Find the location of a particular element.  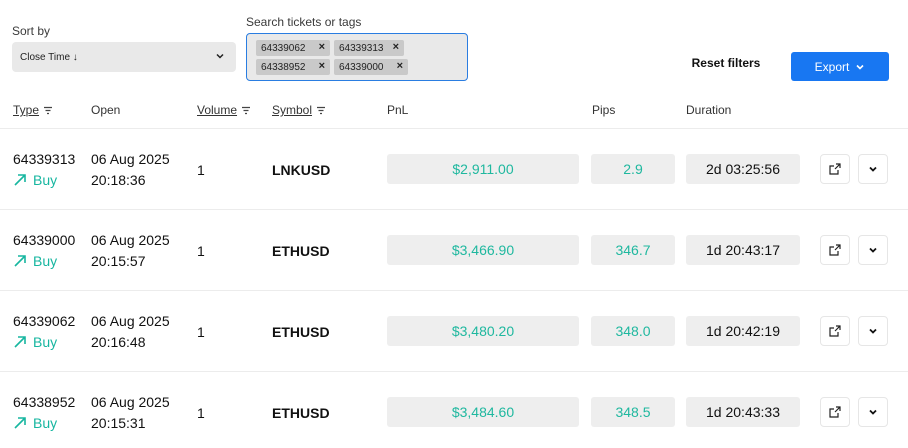

pnl-text: $3,466.90 is located at coordinates (483, 250).